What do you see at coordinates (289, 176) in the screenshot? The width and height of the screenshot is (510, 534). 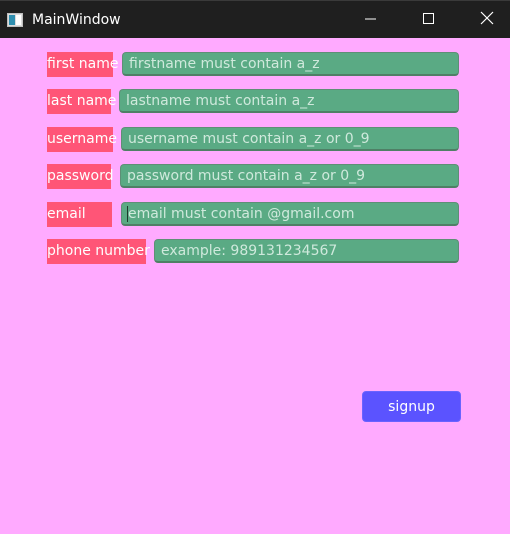 I see `password-field` at bounding box center [289, 176].